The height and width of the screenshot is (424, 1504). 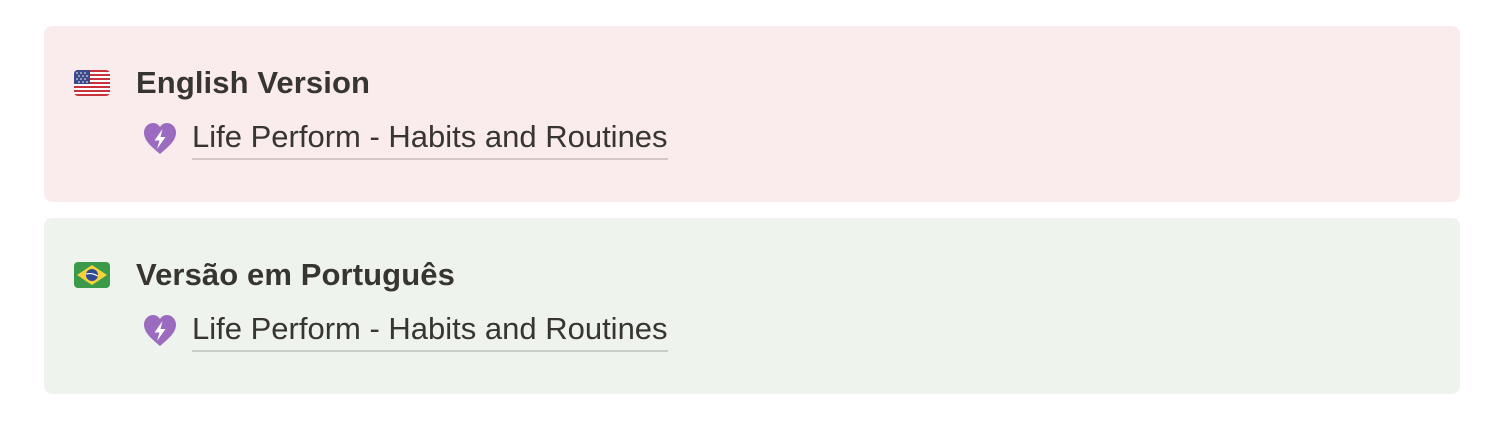 I want to click on english-version-heading: English Version, so click(x=253, y=82).